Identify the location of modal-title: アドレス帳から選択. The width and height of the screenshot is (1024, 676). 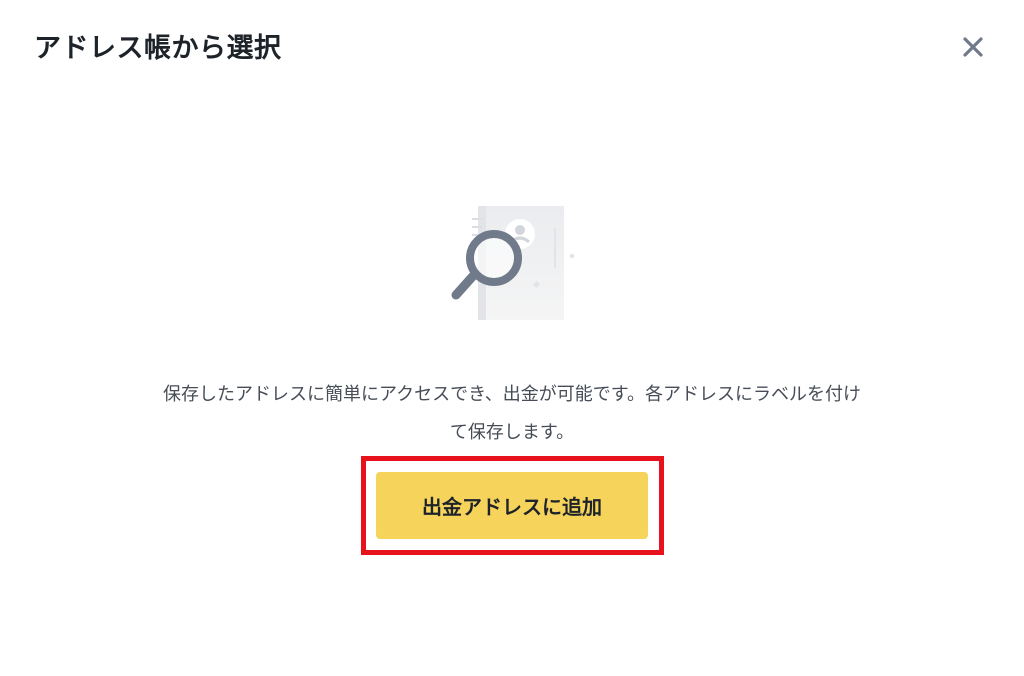
(158, 48).